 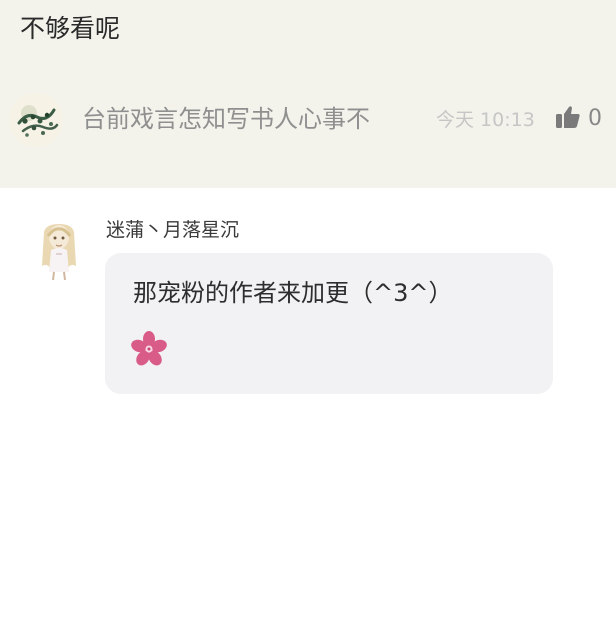 I want to click on reply-author-name: 迷蒲丶月落星沉, so click(x=172, y=230).